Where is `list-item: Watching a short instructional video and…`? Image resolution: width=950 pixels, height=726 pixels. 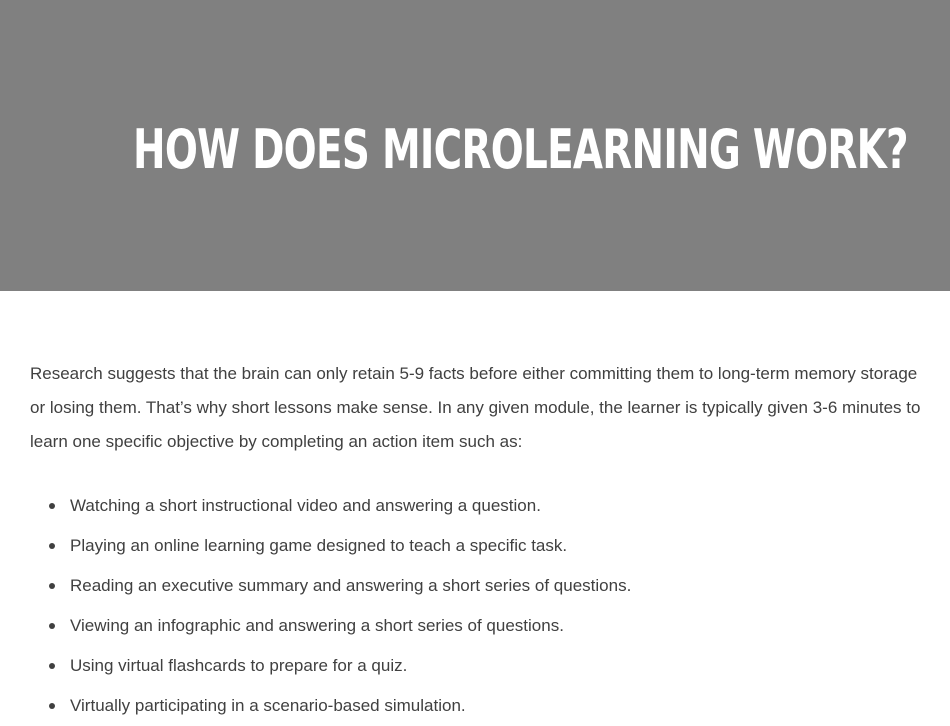 list-item: Watching a short instructional video and… is located at coordinates (487, 506).